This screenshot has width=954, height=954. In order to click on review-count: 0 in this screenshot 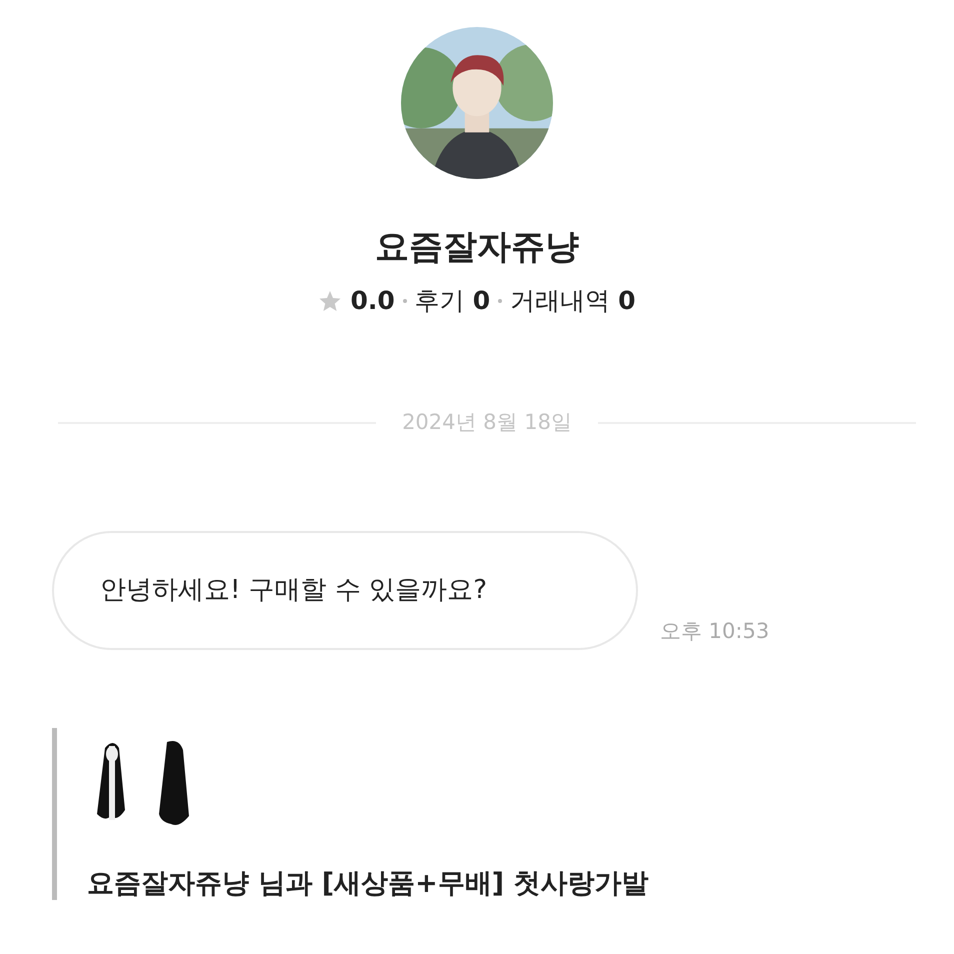, I will do `click(481, 300)`.